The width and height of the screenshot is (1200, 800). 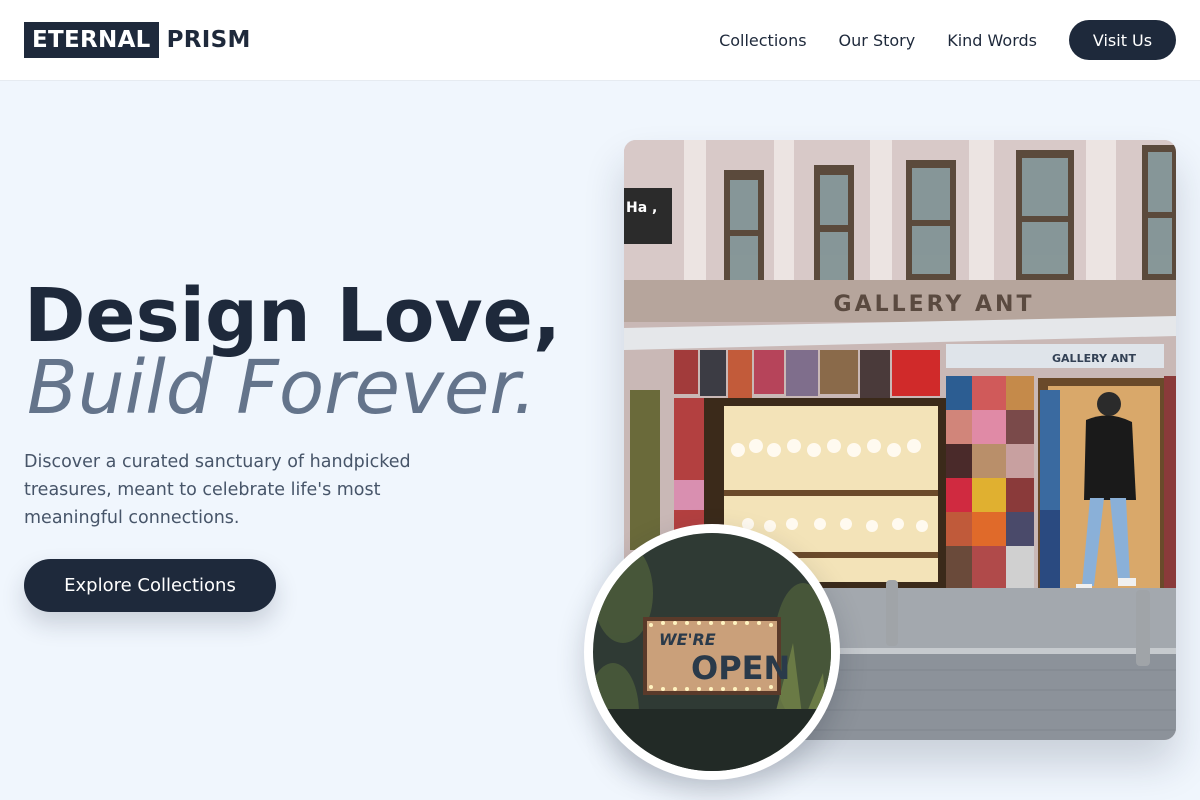 What do you see at coordinates (91, 40) in the screenshot?
I see `brand-logo-box: ETERNAL` at bounding box center [91, 40].